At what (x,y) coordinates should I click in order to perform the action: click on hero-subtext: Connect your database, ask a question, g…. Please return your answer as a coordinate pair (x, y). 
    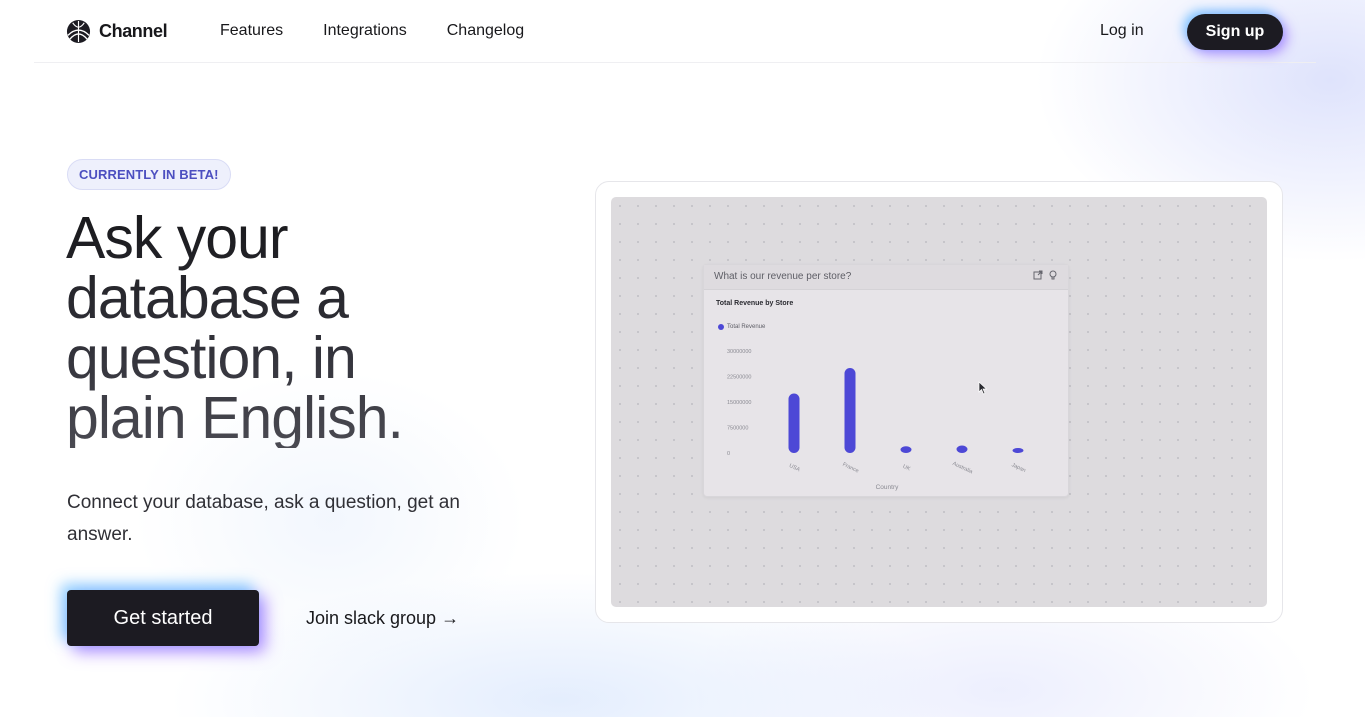
    Looking at the image, I should click on (263, 518).